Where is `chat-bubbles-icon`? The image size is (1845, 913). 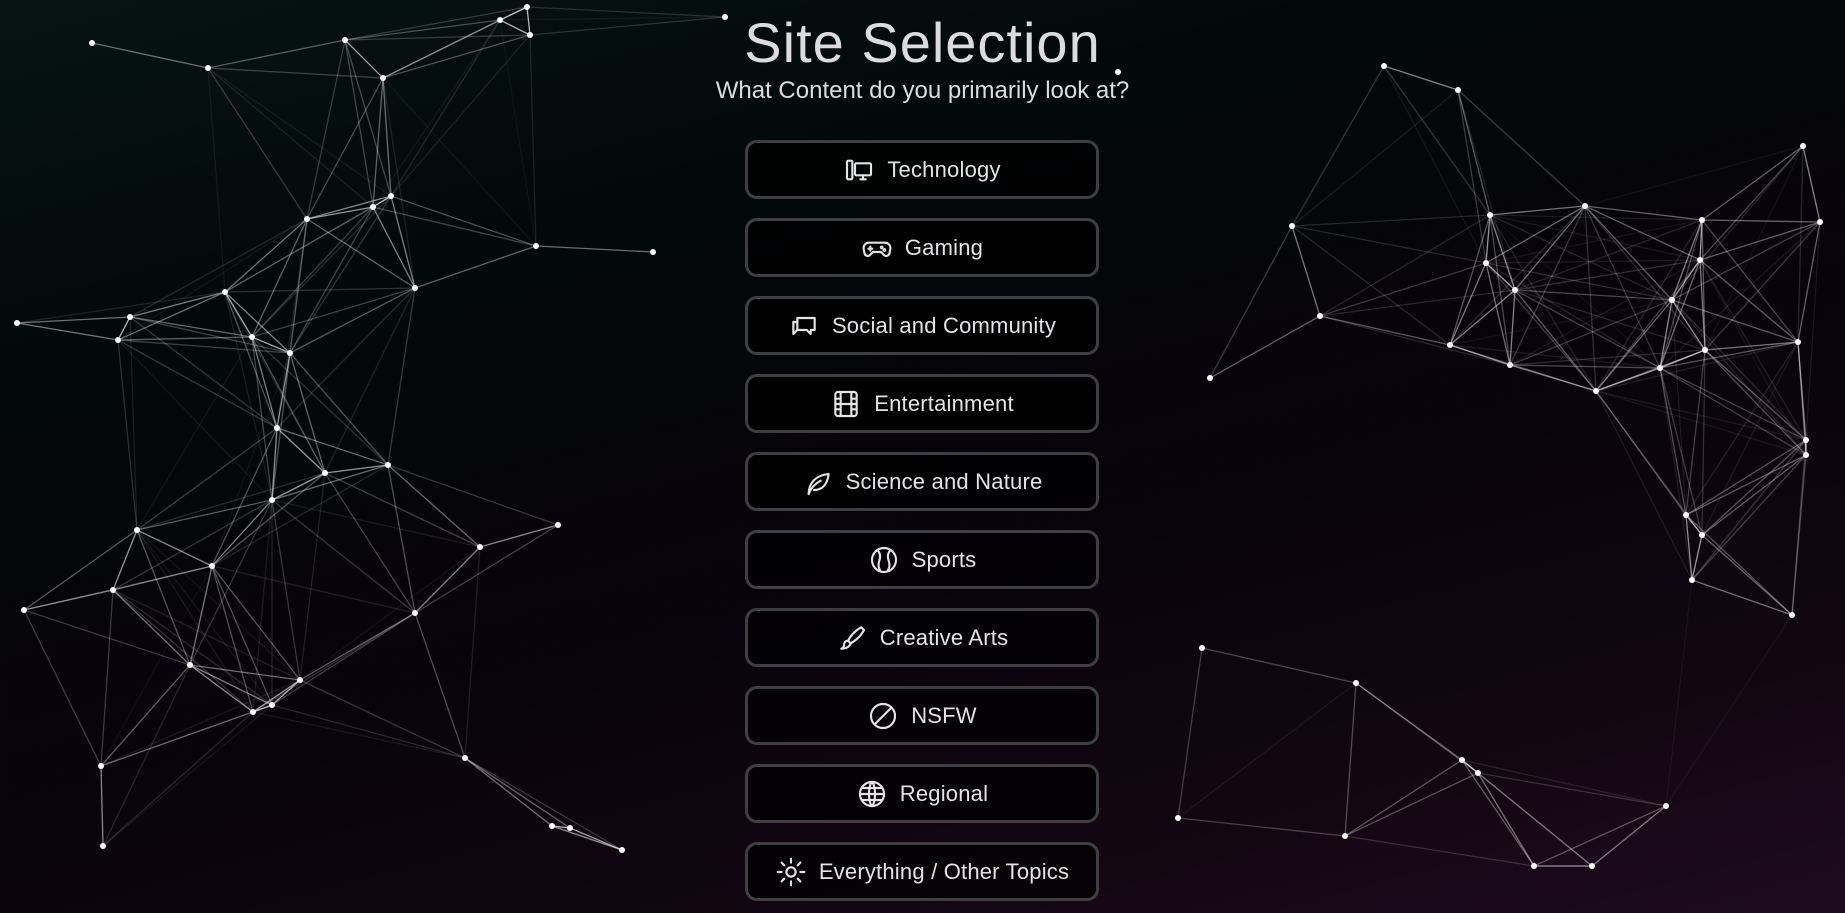 chat-bubbles-icon is located at coordinates (804, 326).